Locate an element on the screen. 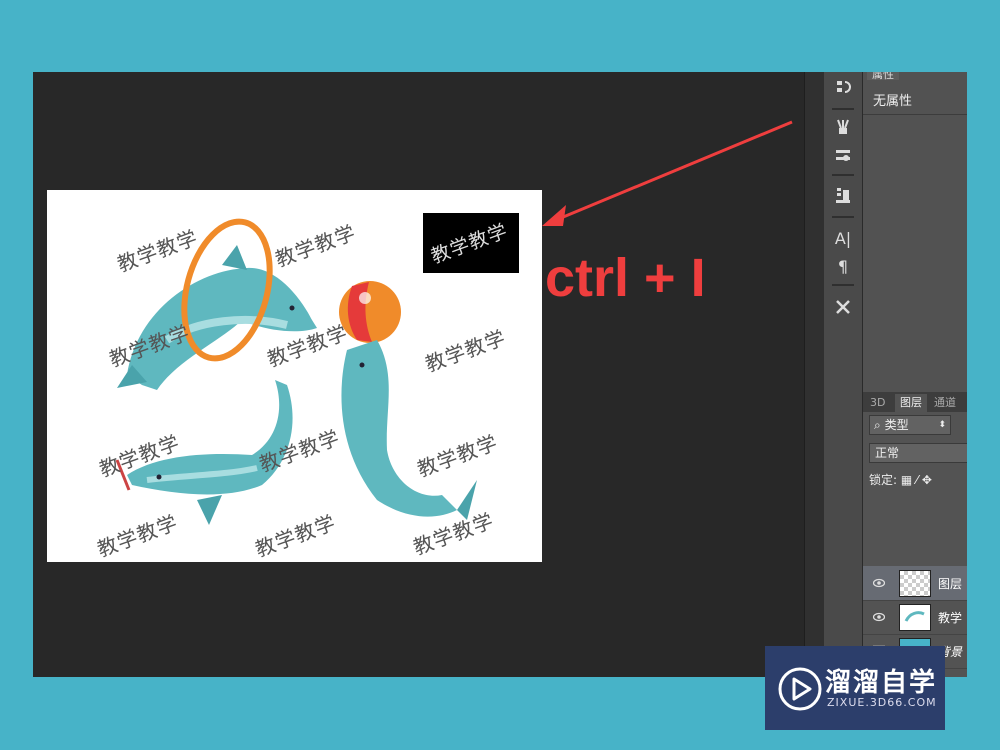 This screenshot has height=750, width=1000. tab-channels: 通道 is located at coordinates (945, 403).